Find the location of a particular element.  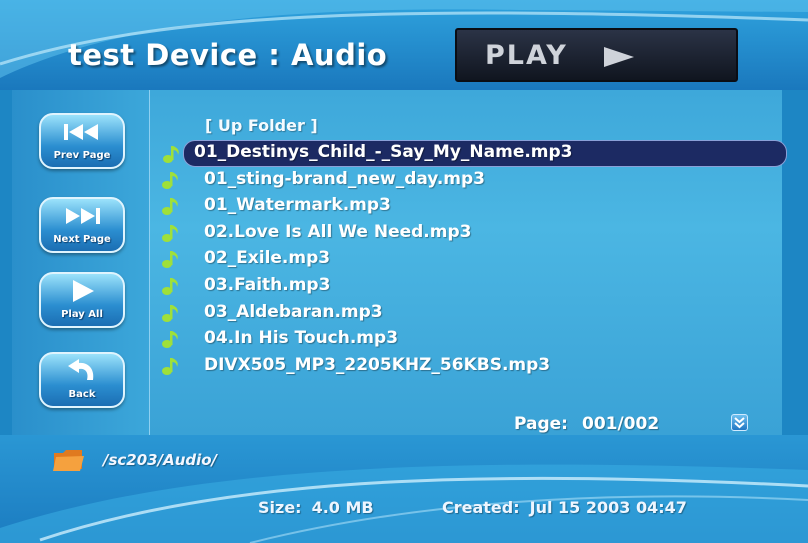

page-indicator: Page: 001/002 is located at coordinates (586, 424).